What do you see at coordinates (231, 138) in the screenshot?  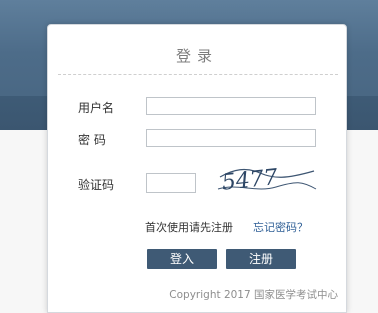 I see `password-input` at bounding box center [231, 138].